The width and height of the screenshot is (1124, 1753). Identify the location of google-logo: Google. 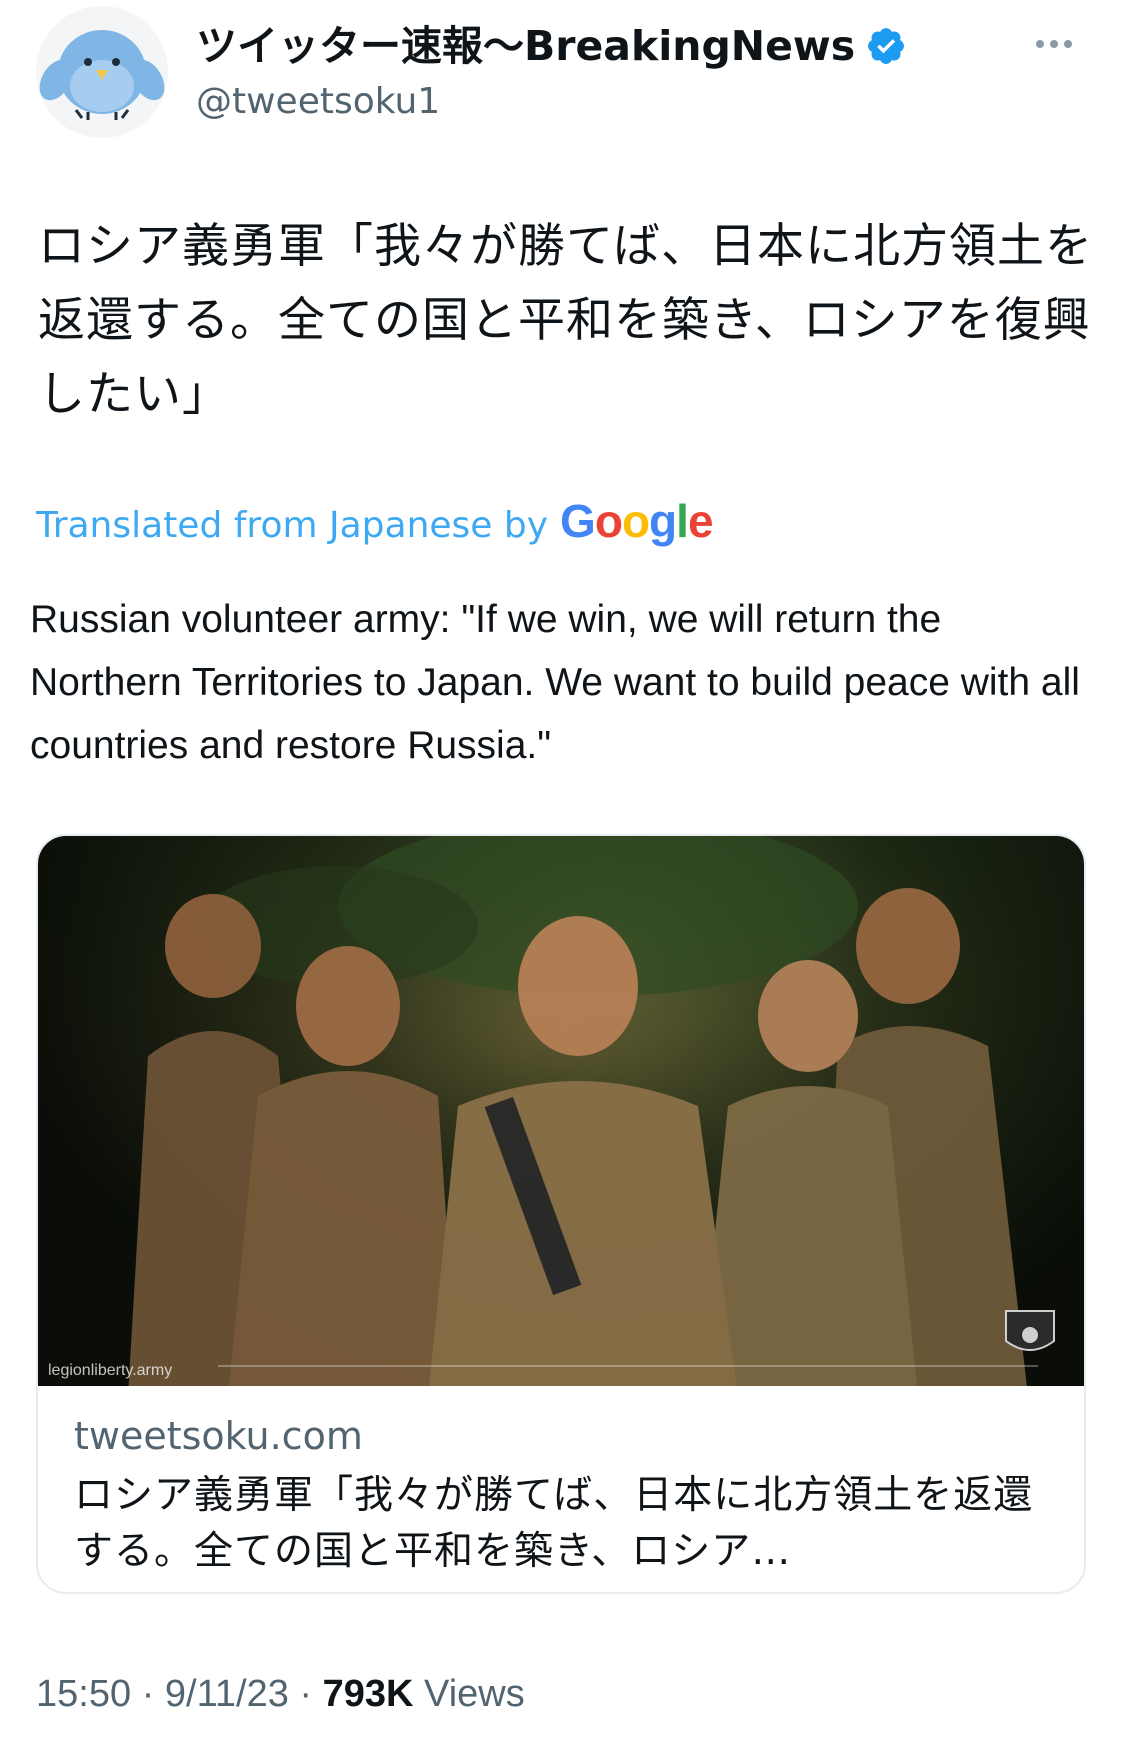
(636, 521).